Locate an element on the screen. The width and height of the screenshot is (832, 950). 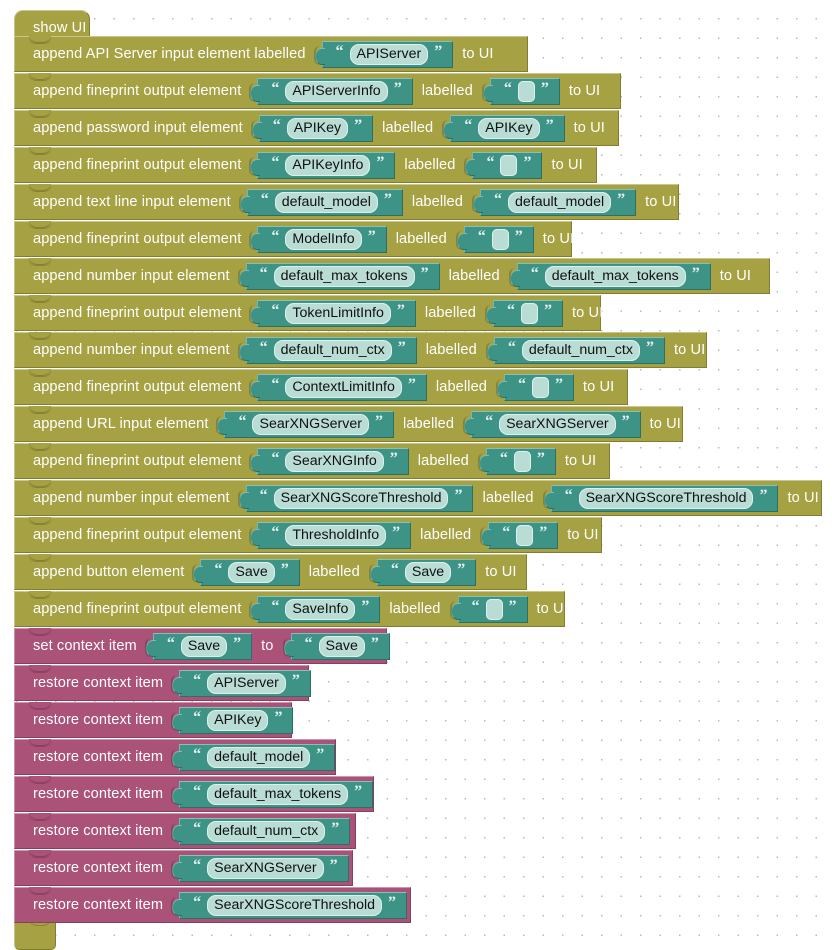
value-block-text: “ TokenLimitInfo ” is located at coordinates (332, 313).